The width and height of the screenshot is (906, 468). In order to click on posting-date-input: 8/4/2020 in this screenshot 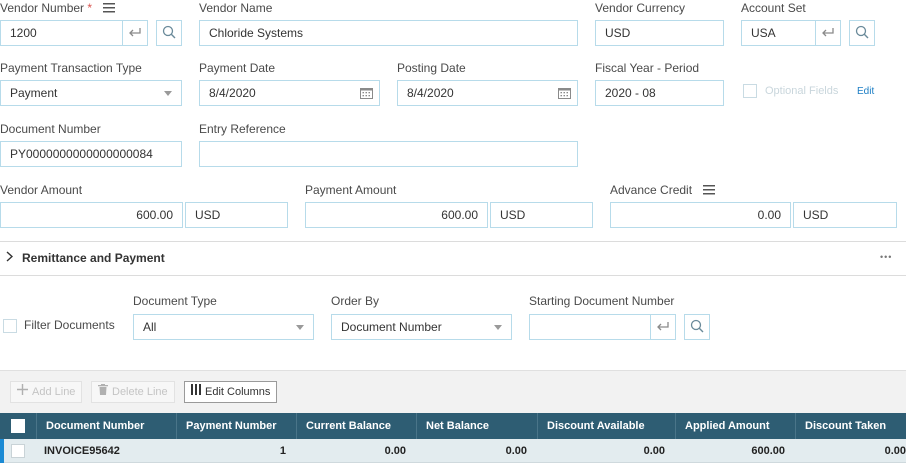, I will do `click(487, 93)`.